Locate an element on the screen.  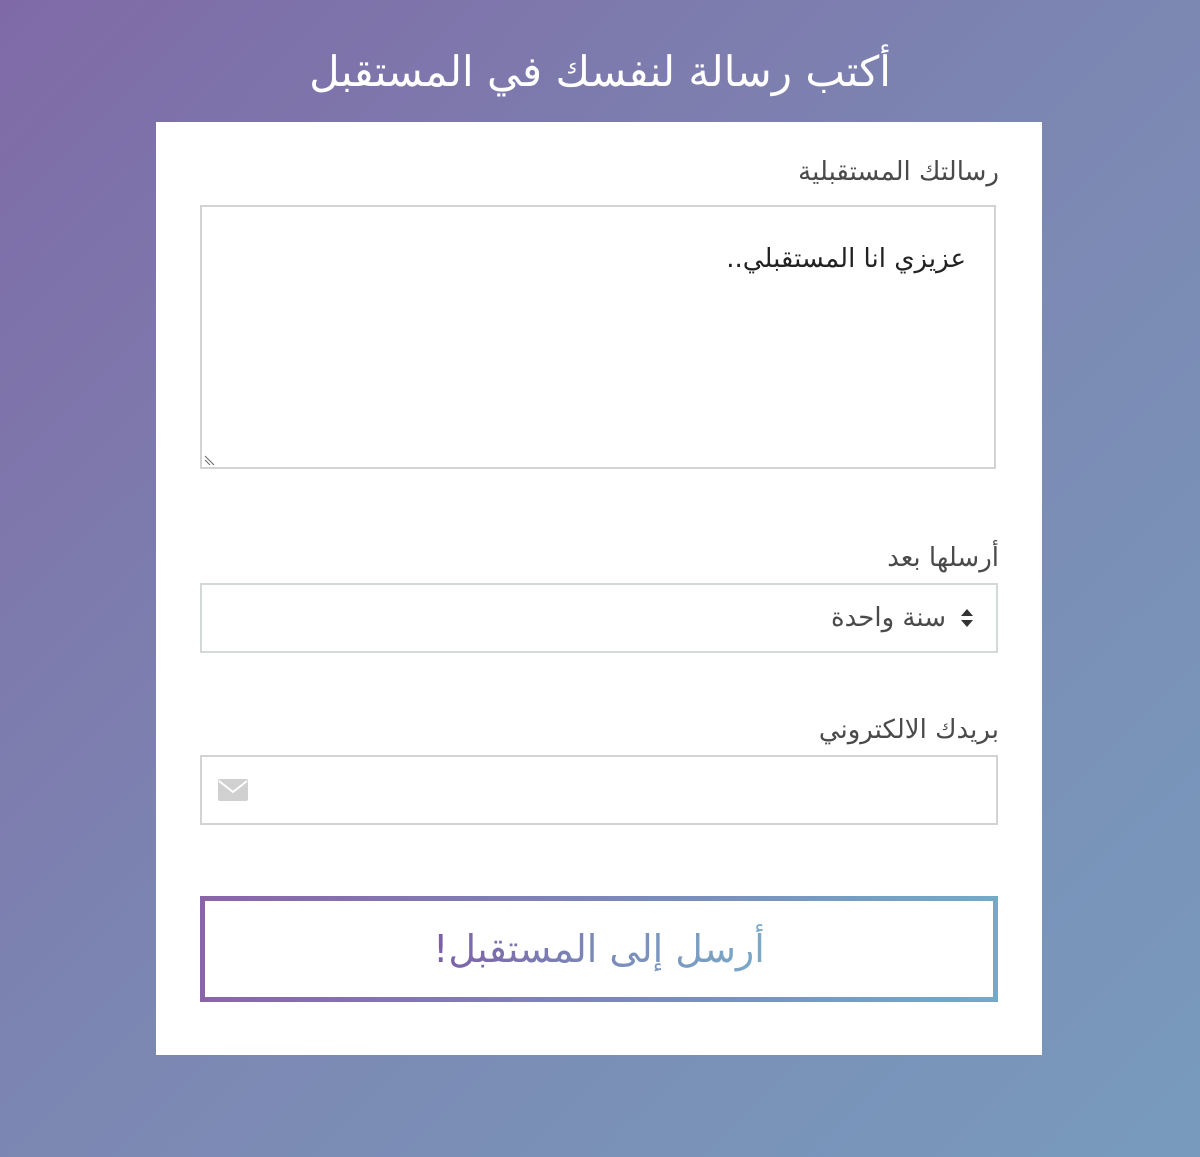
page-title: أكتب رسالة لنفسك في المستقبل is located at coordinates (600, 72).